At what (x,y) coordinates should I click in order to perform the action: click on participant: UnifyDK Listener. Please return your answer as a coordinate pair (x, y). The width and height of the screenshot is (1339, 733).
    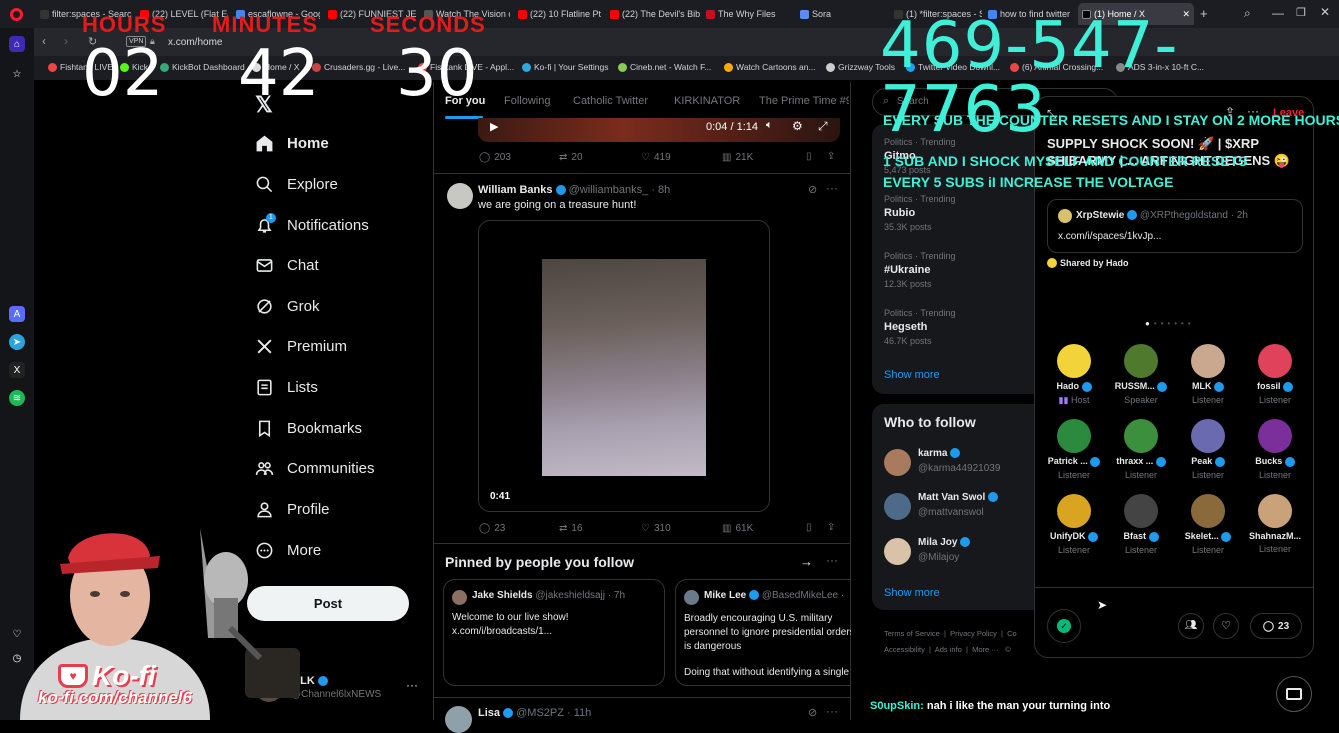
    Looking at the image, I should click on (1074, 524).